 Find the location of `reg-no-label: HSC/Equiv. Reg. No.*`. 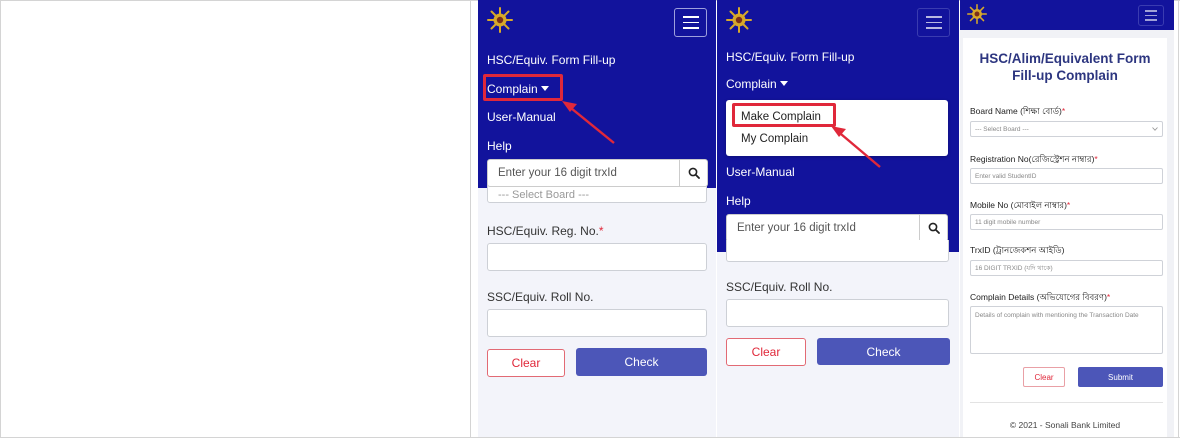

reg-no-label: HSC/Equiv. Reg. No.* is located at coordinates (545, 231).